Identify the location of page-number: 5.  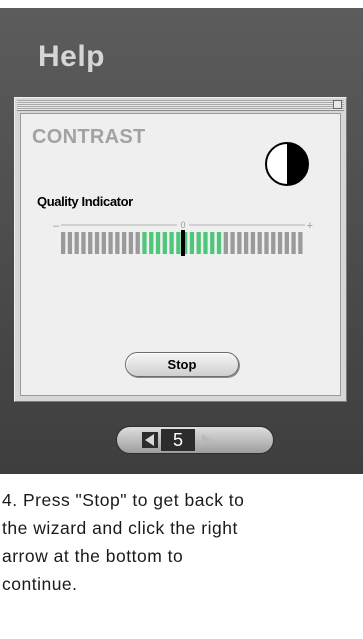
(178, 440).